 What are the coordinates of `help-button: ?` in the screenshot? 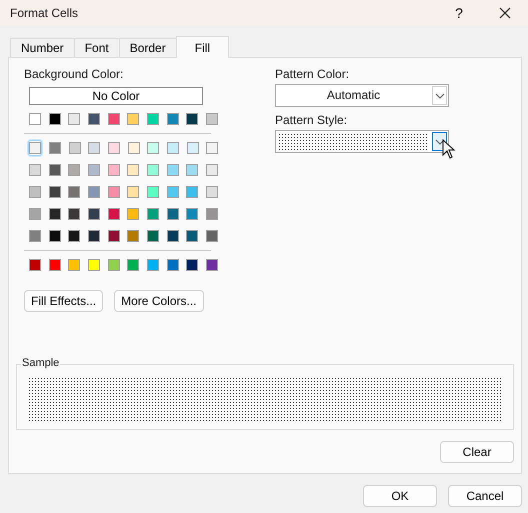 It's located at (459, 13).